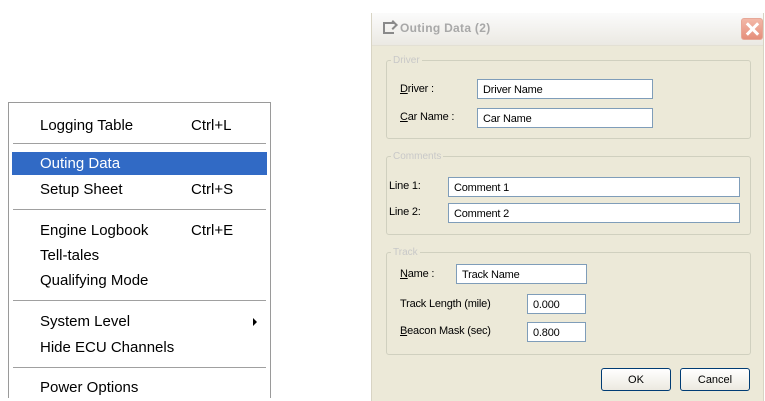 The height and width of the screenshot is (401, 765). What do you see at coordinates (406, 60) in the screenshot?
I see `driver-group-legend: Driver` at bounding box center [406, 60].